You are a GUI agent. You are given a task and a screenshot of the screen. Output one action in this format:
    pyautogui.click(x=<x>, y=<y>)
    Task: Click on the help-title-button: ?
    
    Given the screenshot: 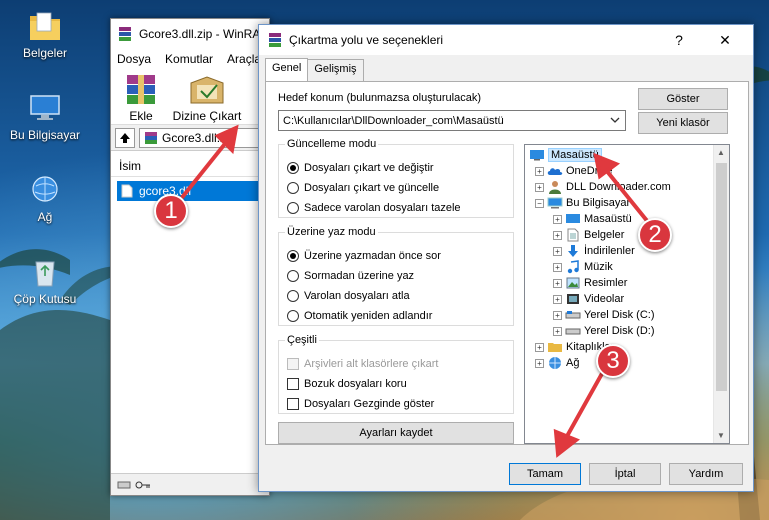 What is the action you would take?
    pyautogui.click(x=679, y=40)
    